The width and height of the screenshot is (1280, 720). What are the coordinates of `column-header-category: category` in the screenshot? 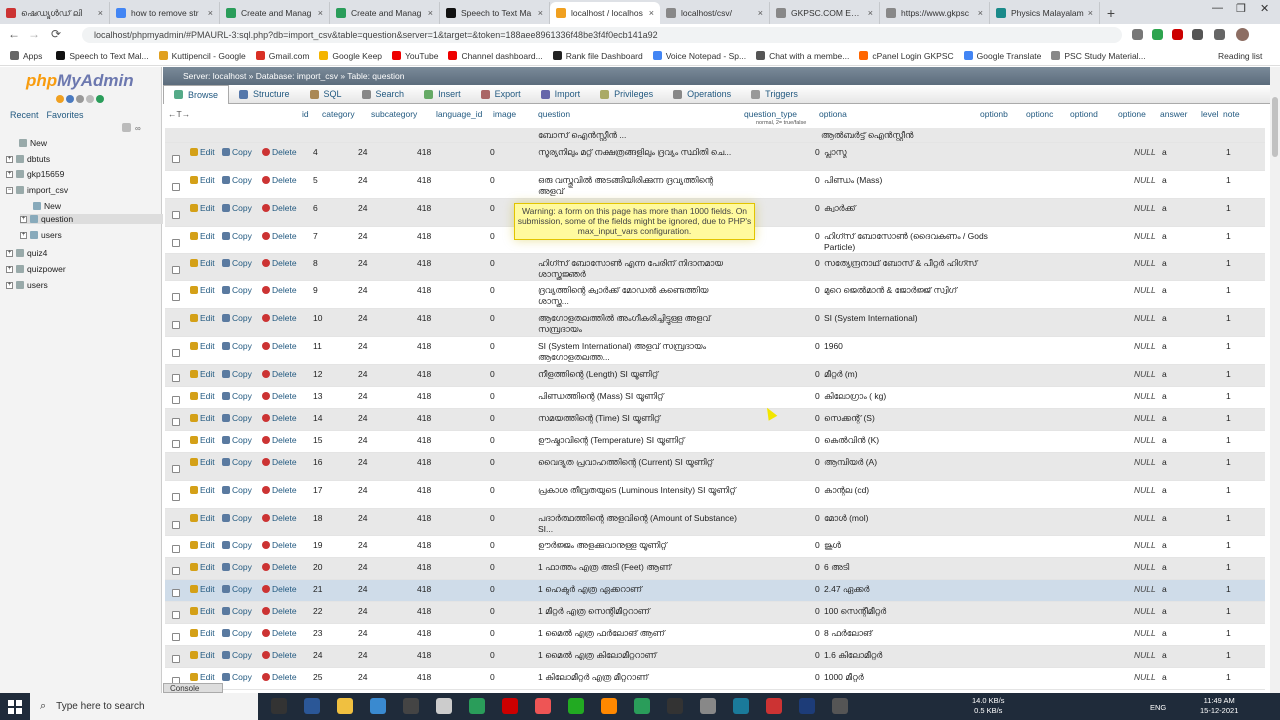 It's located at (338, 114).